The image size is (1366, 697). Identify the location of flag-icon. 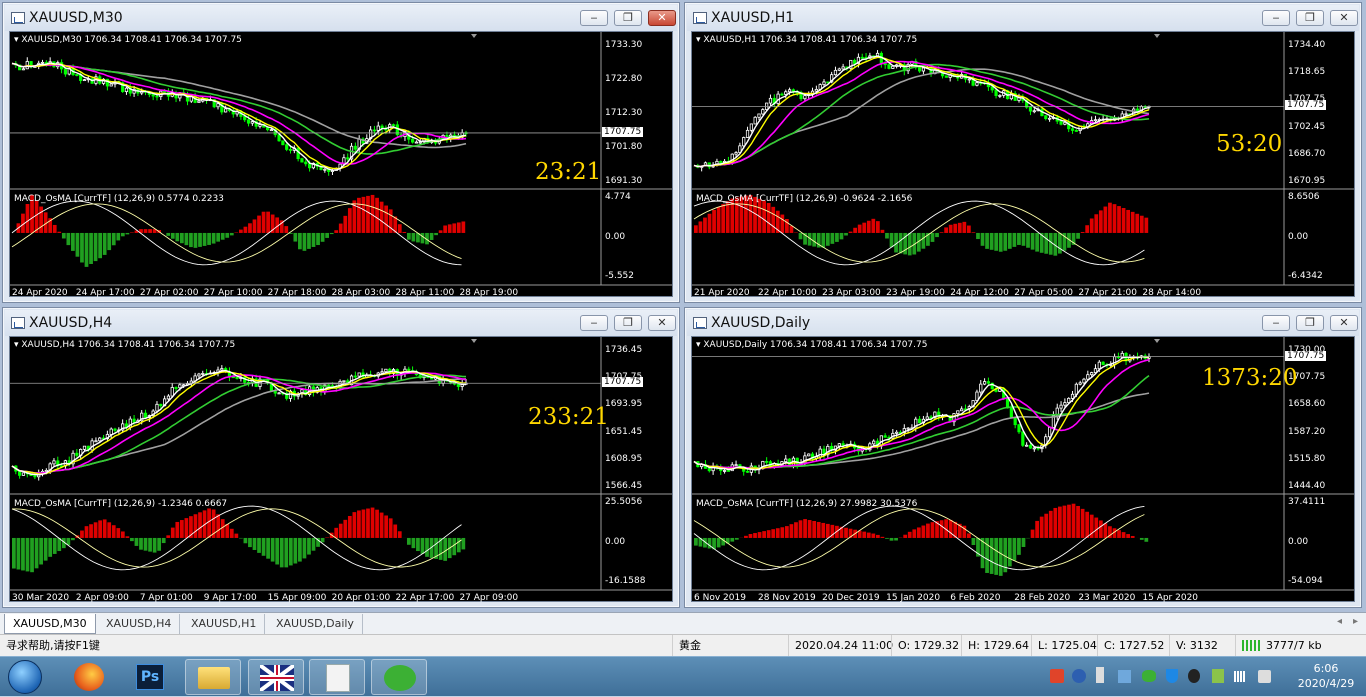
(1218, 676).